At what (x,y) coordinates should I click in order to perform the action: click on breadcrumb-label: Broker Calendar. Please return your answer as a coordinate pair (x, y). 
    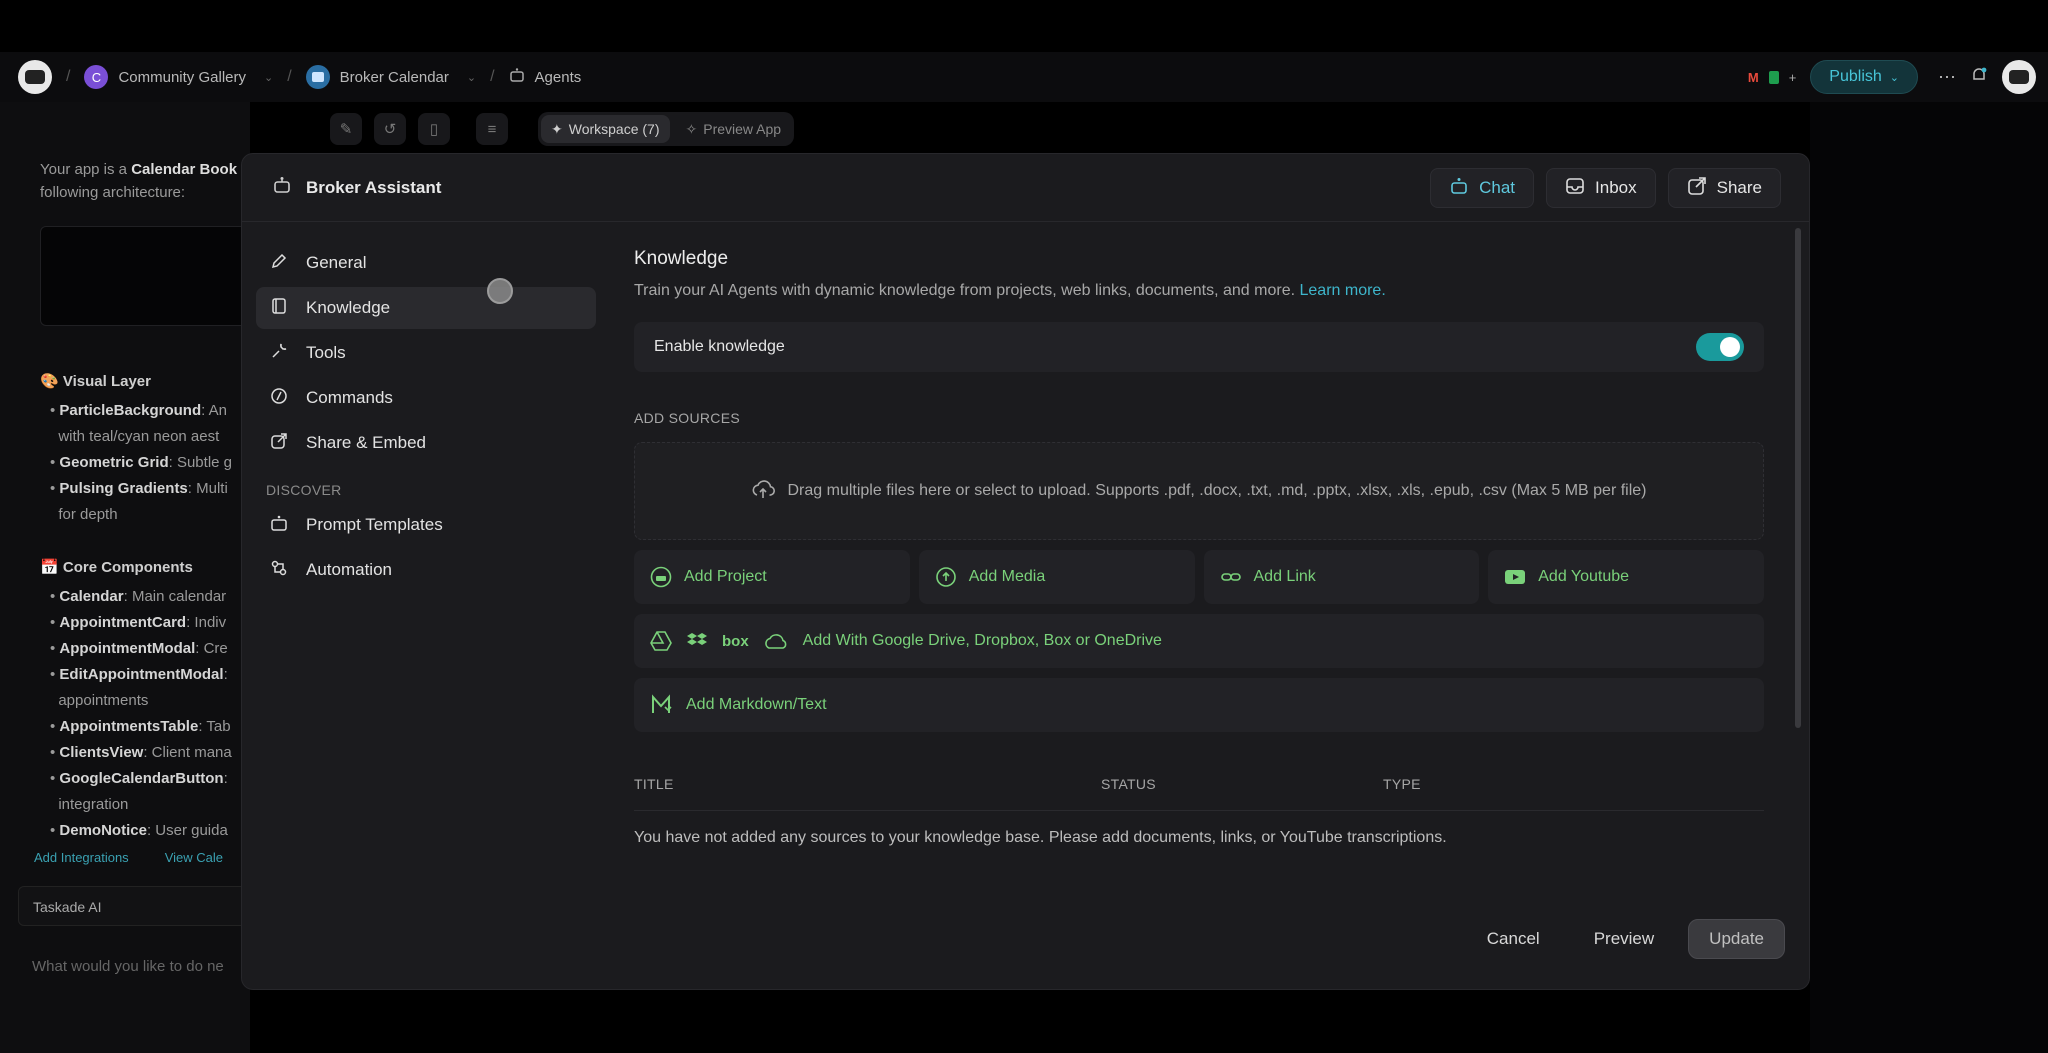
    Looking at the image, I should click on (394, 77).